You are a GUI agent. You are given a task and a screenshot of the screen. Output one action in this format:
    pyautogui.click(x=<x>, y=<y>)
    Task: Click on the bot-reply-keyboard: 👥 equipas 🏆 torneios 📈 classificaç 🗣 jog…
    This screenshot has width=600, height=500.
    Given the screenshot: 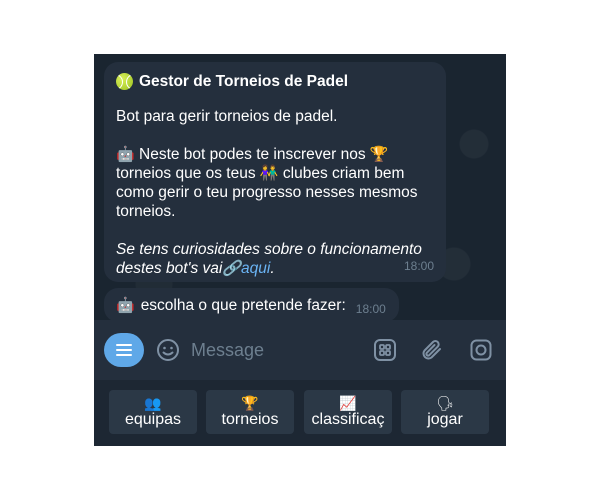 What is the action you would take?
    pyautogui.click(x=300, y=413)
    